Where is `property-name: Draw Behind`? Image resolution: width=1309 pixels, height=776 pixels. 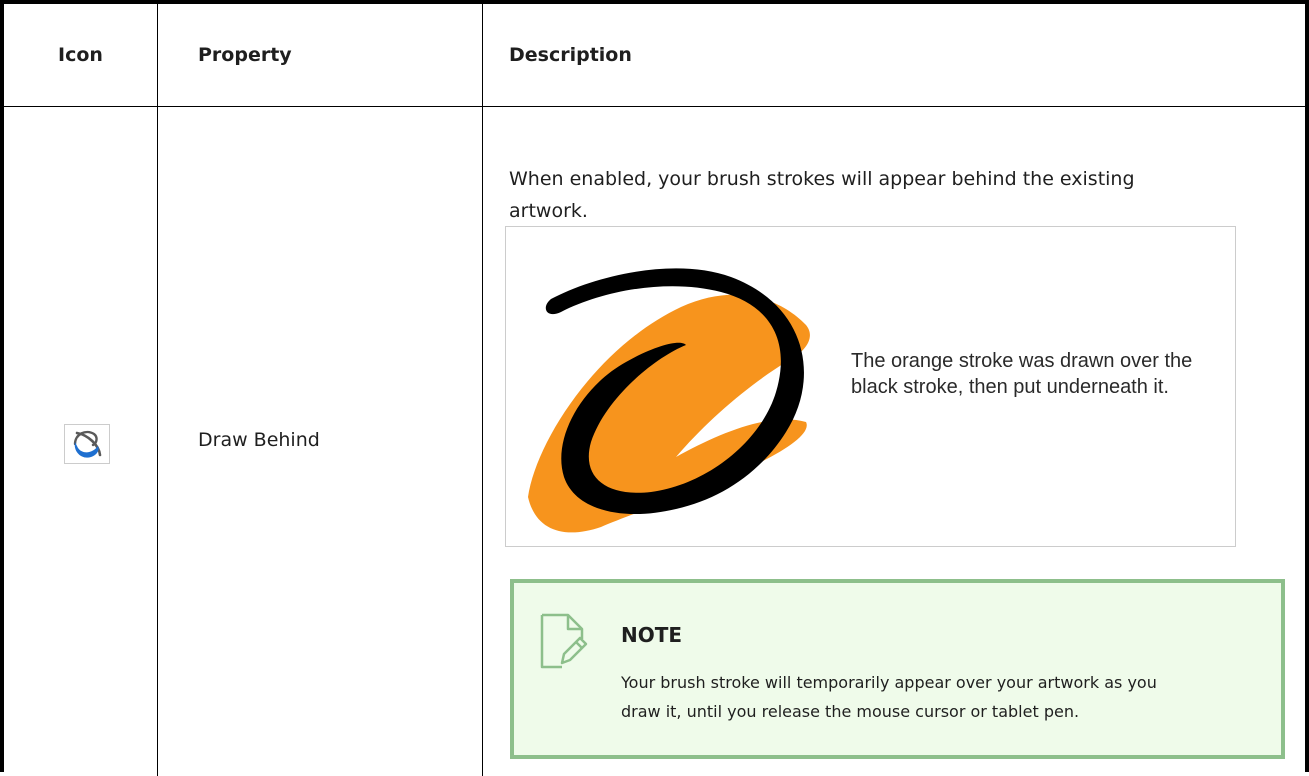 property-name: Draw Behind is located at coordinates (259, 440).